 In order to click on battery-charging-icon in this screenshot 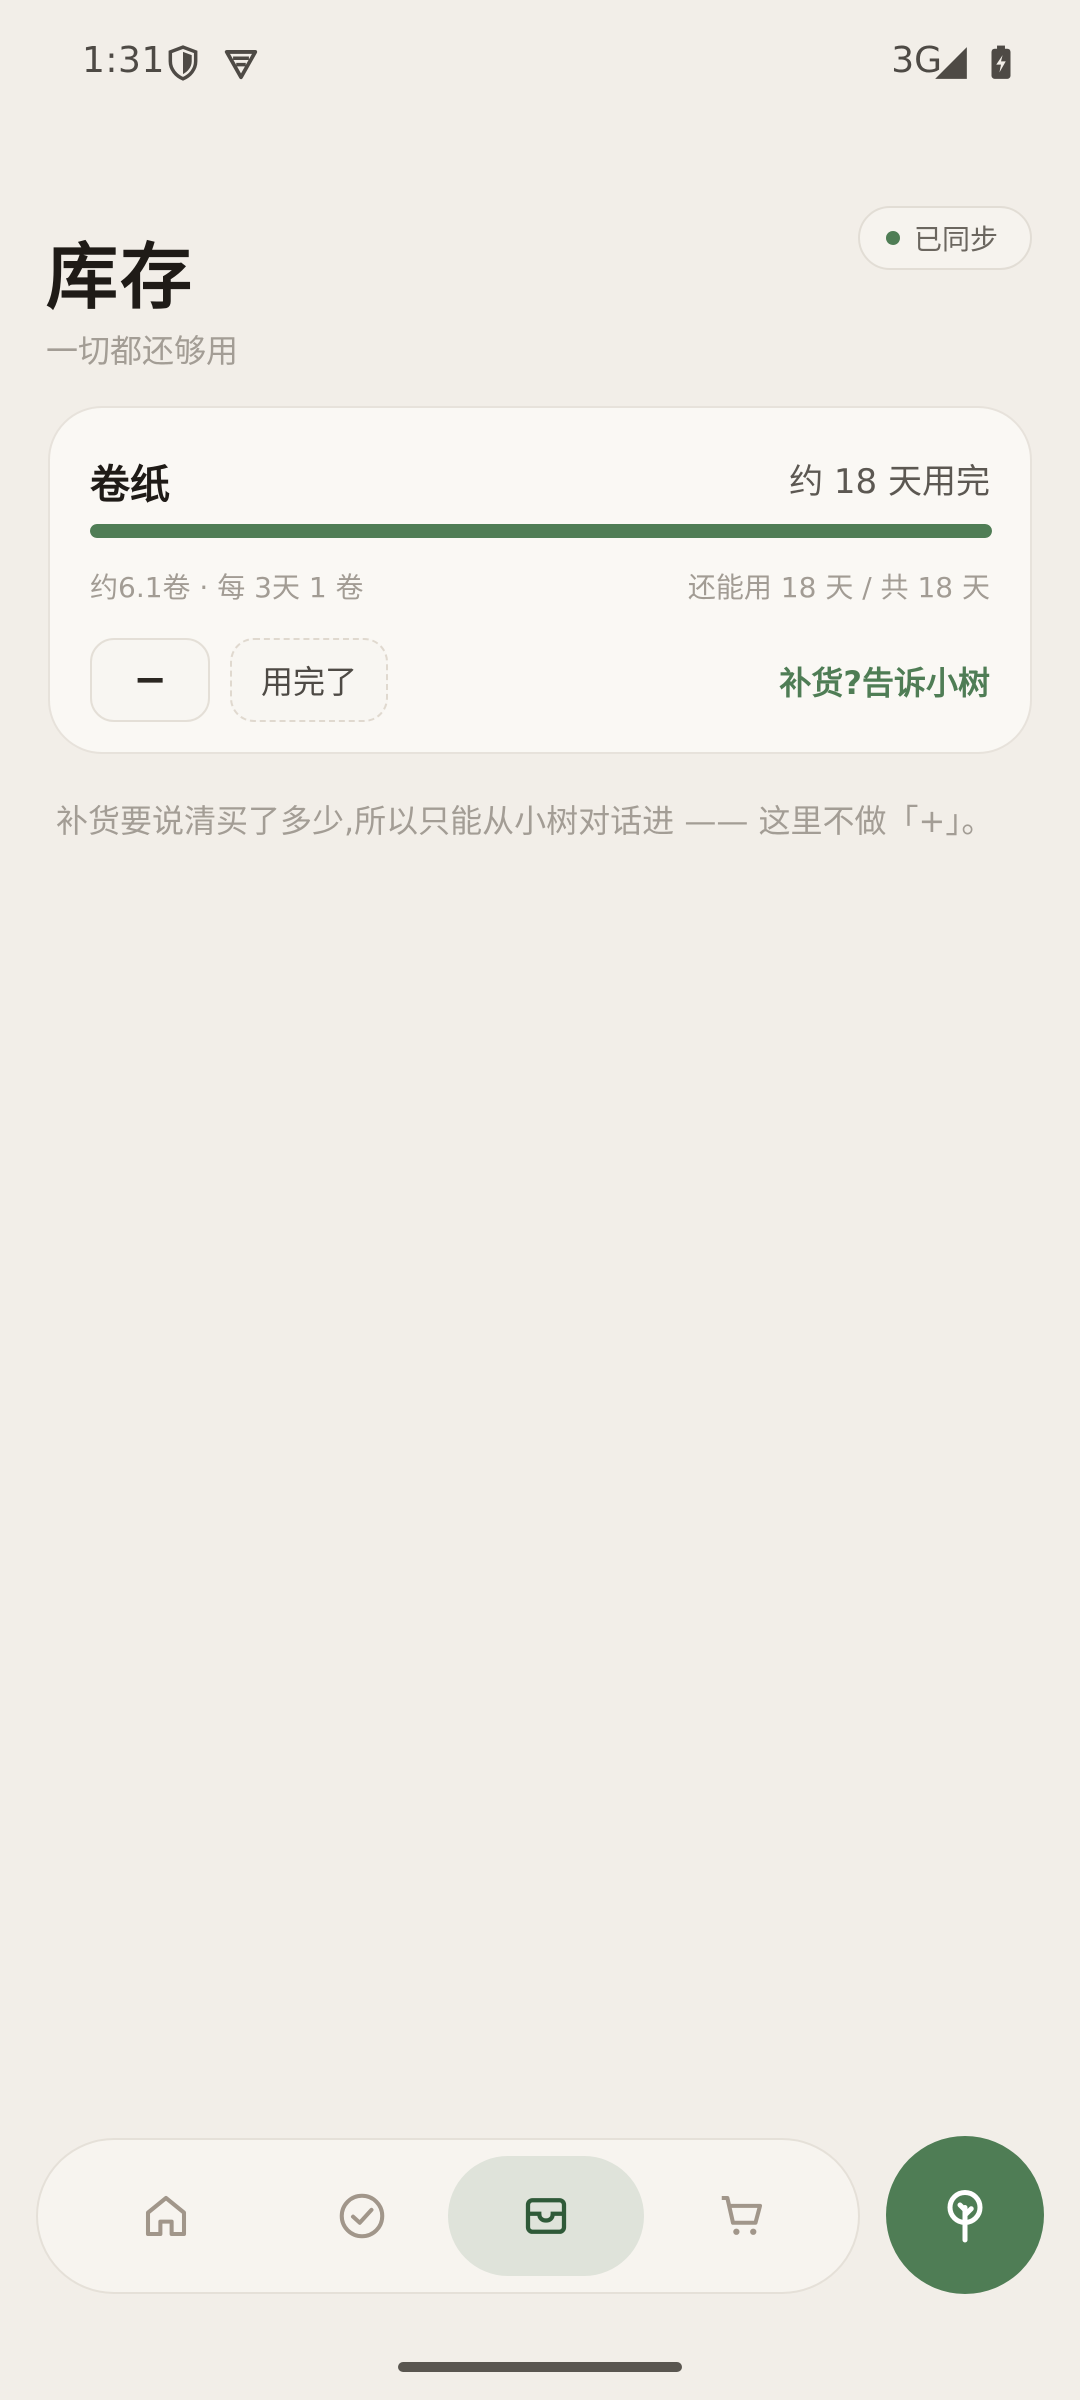, I will do `click(1001, 63)`.